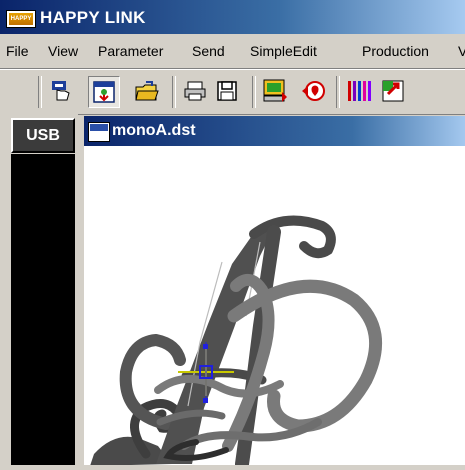 This screenshot has height=470, width=465. I want to click on document-icon, so click(99, 132).